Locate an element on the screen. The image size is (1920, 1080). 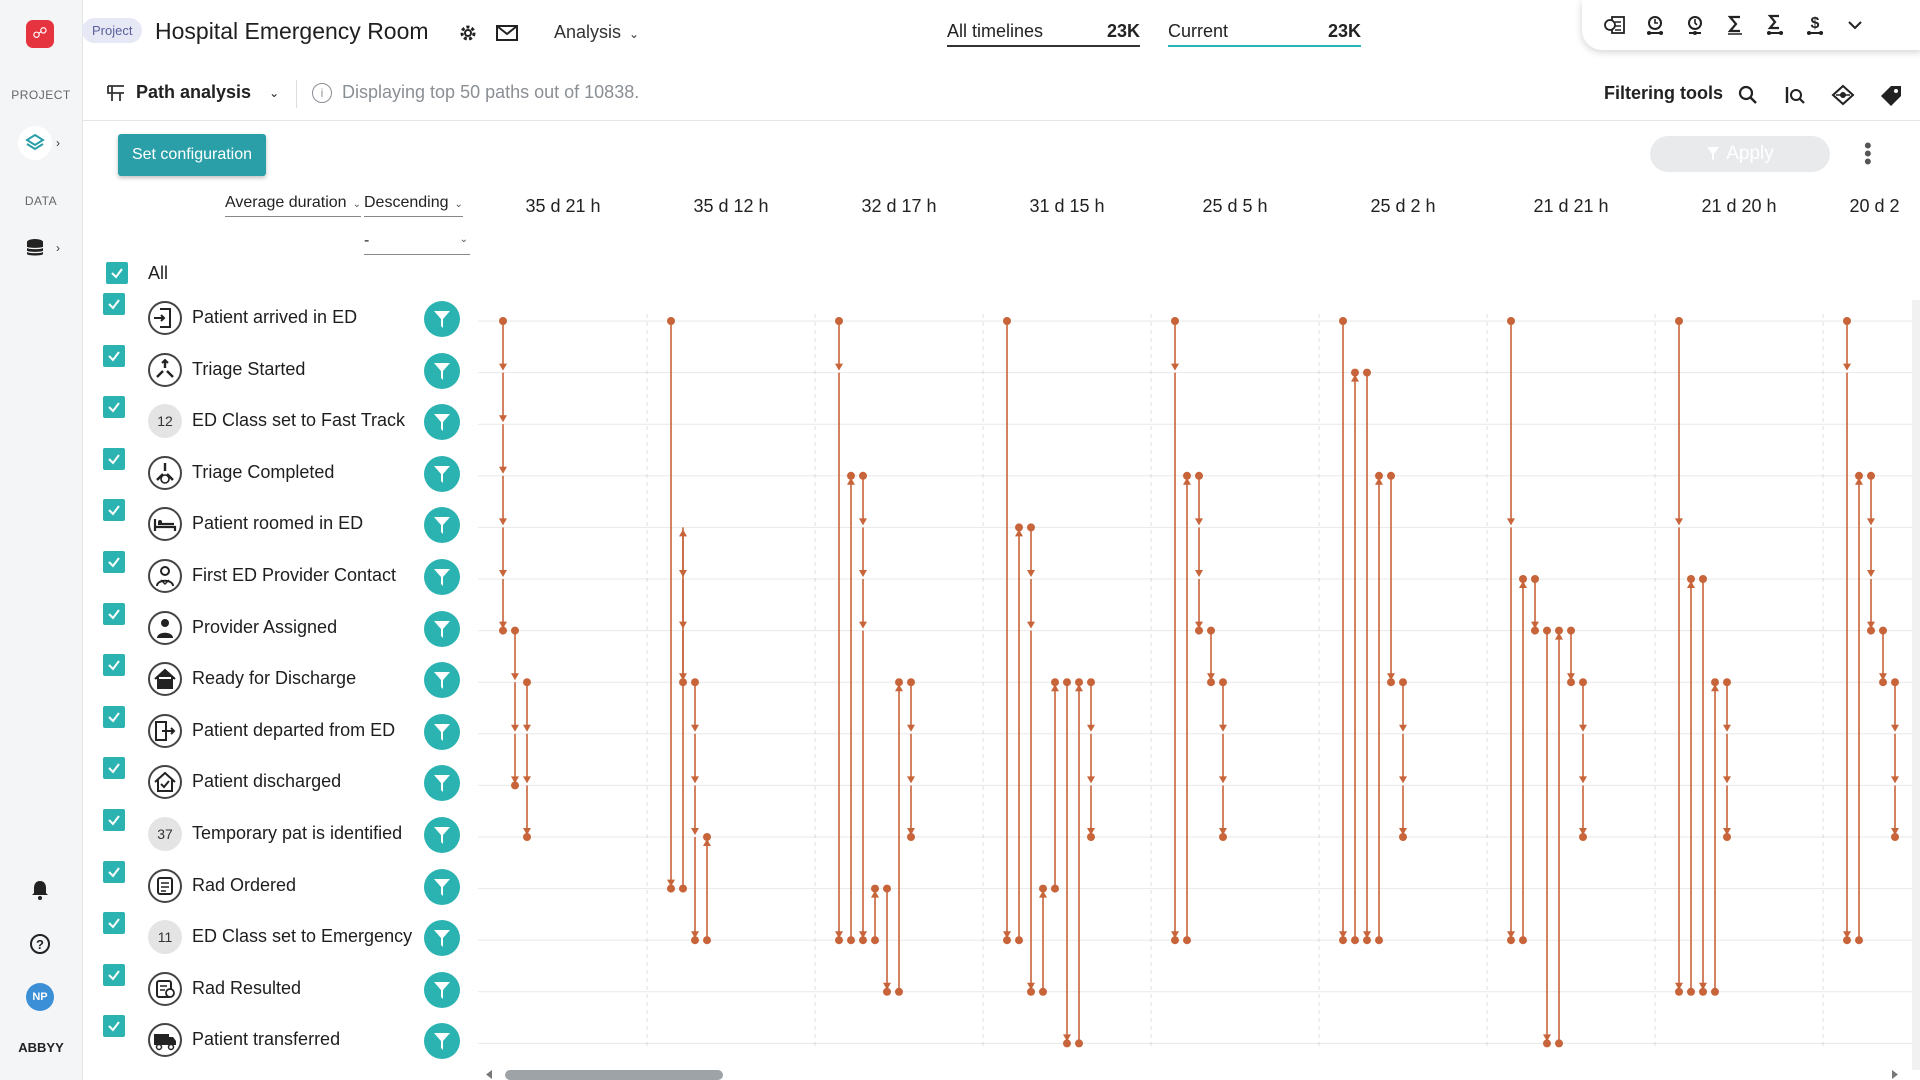
gear-icon is located at coordinates (468, 33).